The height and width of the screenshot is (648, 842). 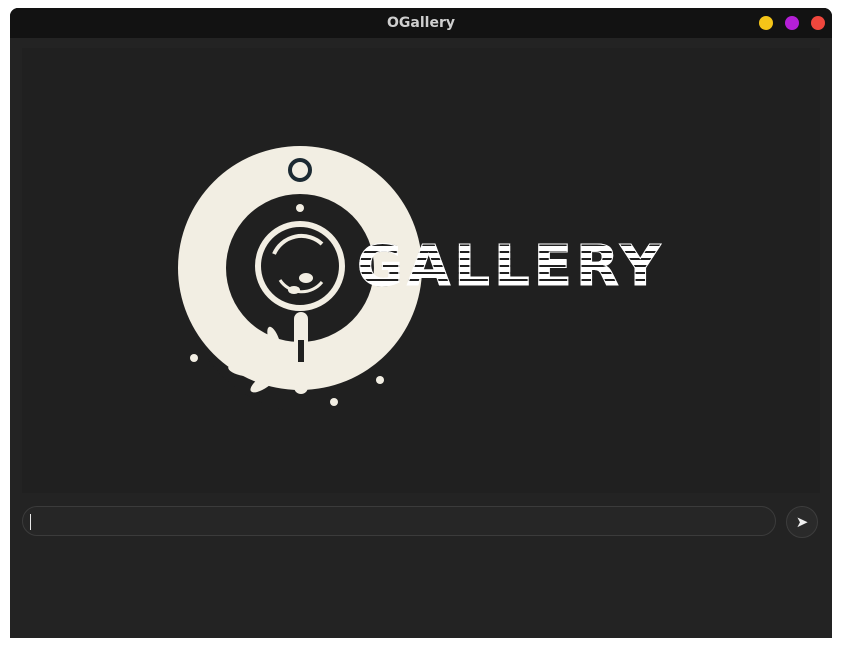 What do you see at coordinates (30, 522) in the screenshot?
I see `text-caret` at bounding box center [30, 522].